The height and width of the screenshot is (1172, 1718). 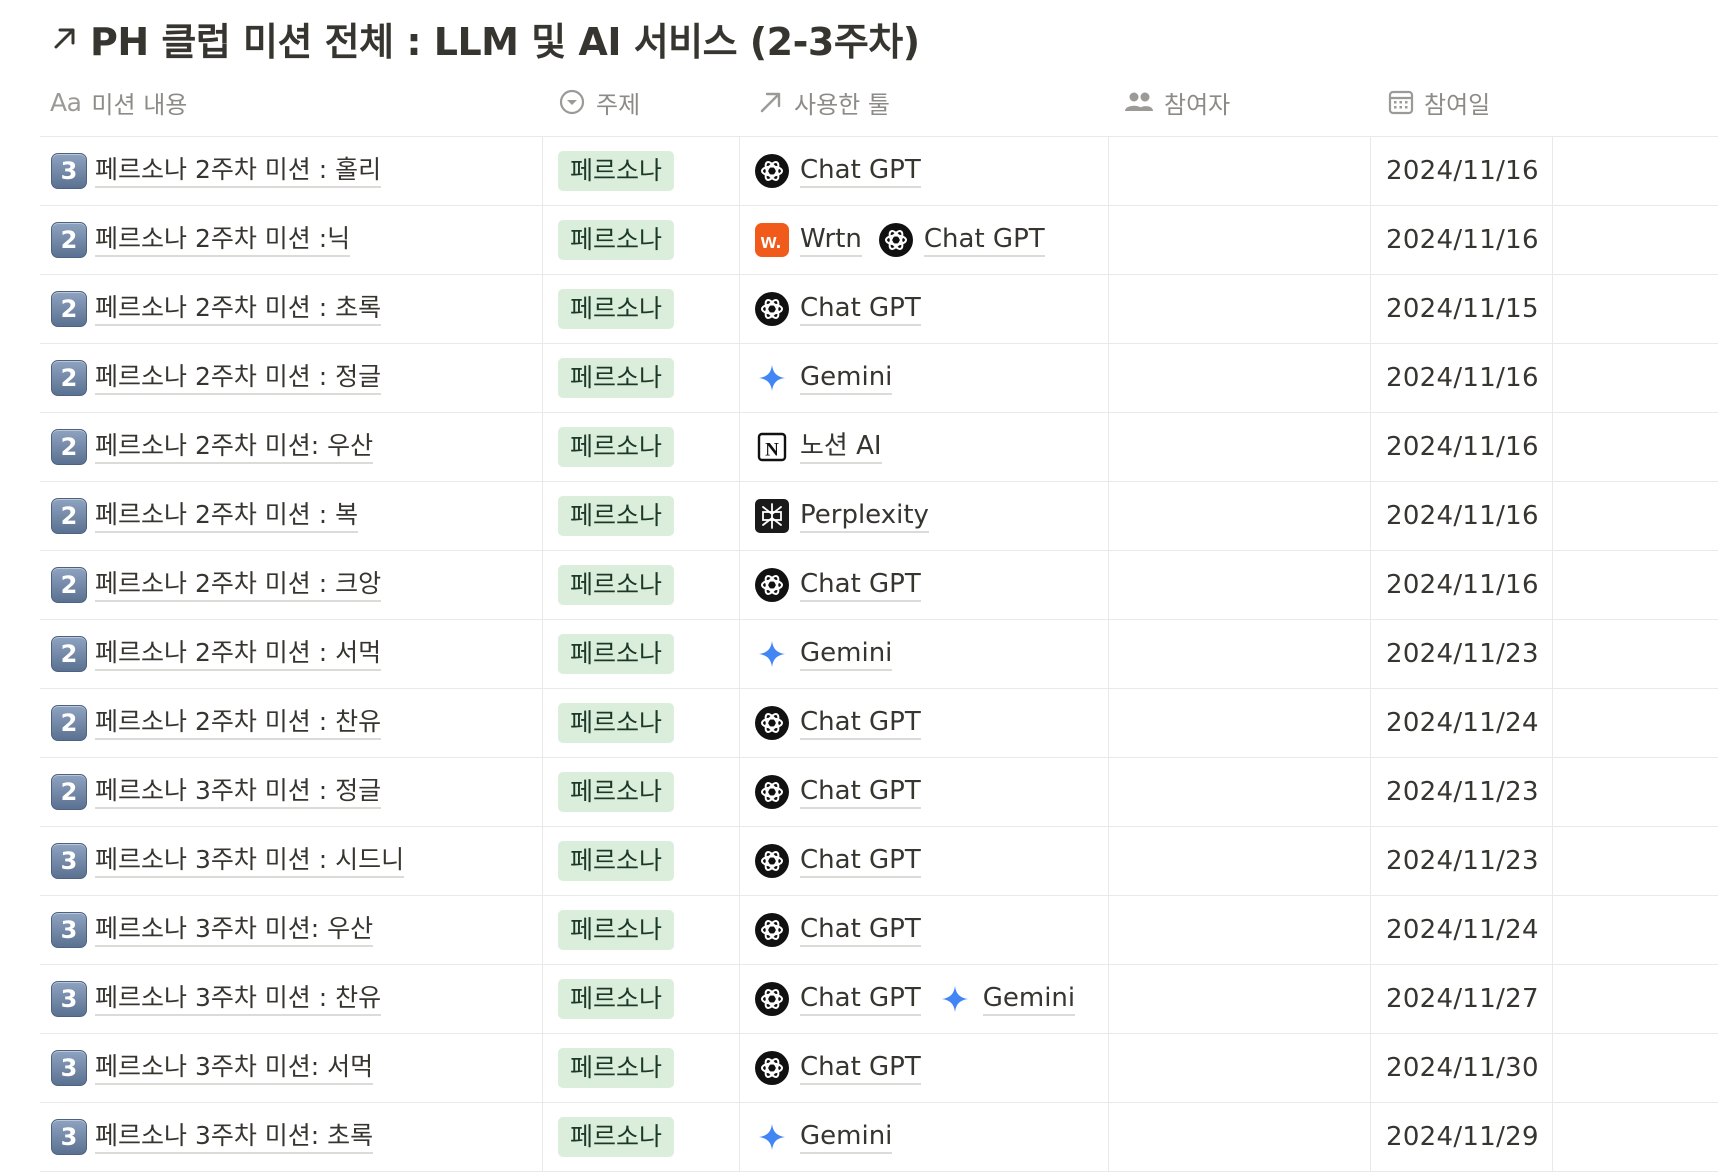 I want to click on table-row: 3 페르소나 3주차 미션: 서먹 페르소나 Chat GPT 2024/11/30, so click(x=879, y=1068).